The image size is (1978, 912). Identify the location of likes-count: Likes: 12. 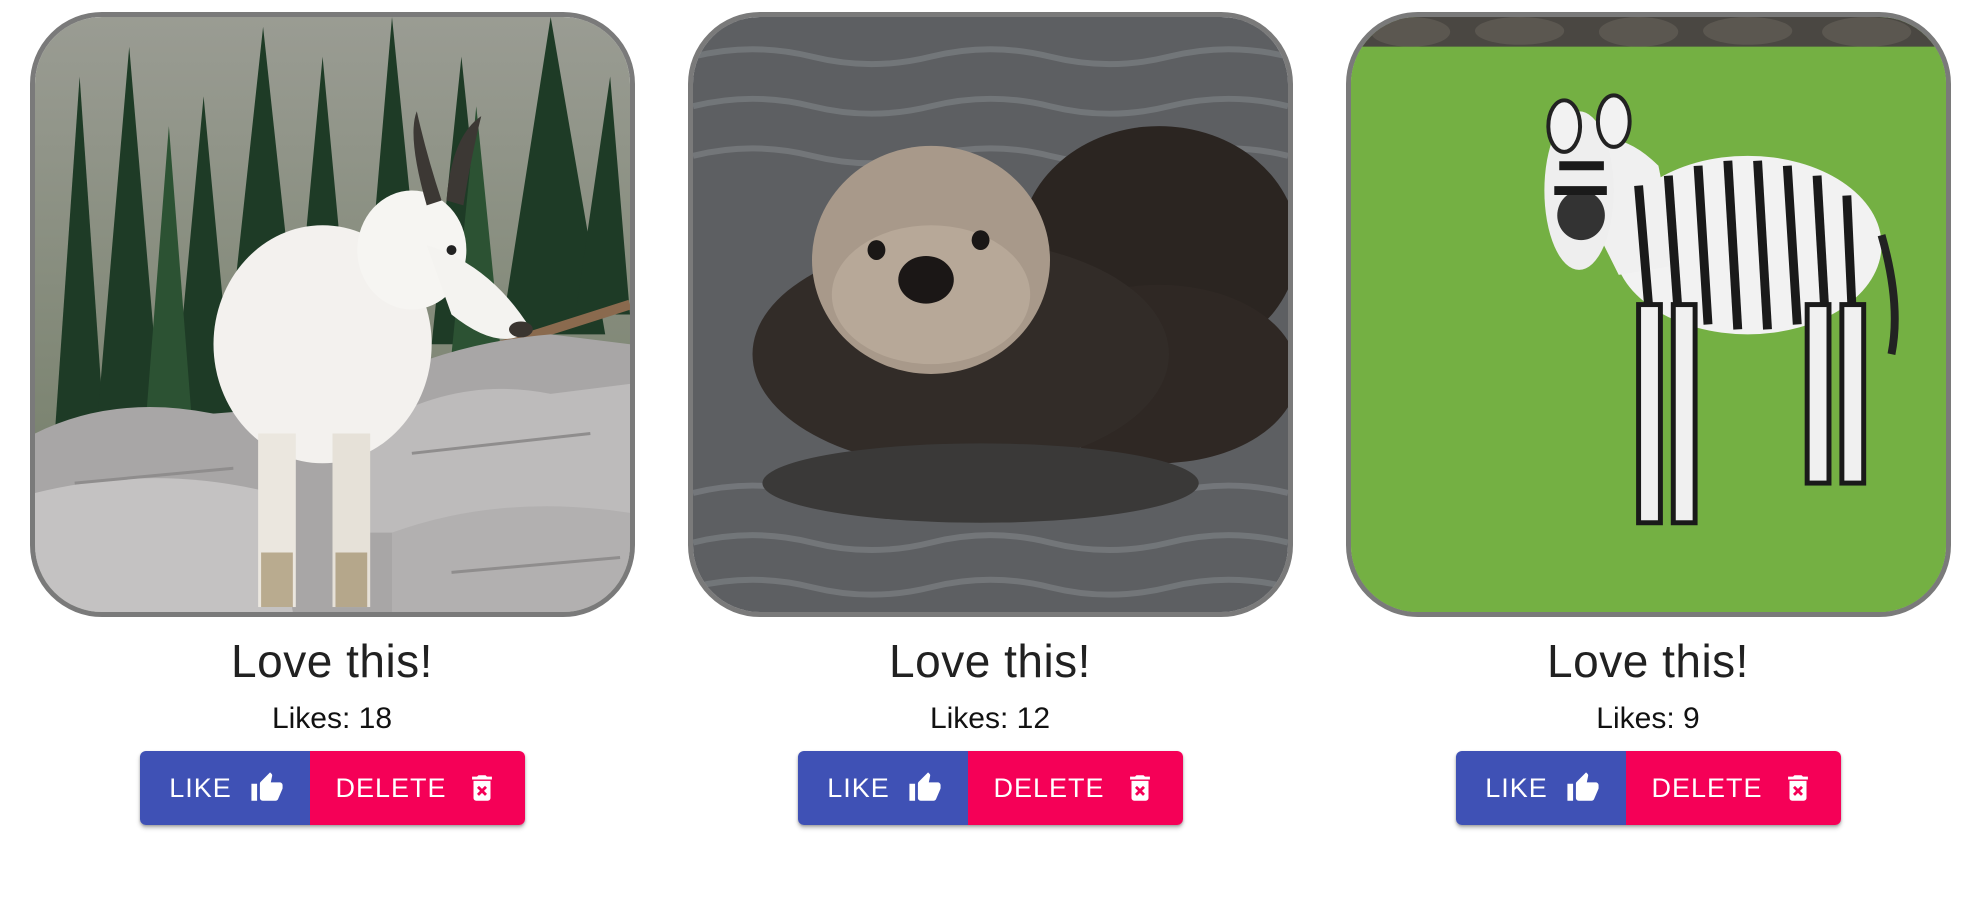
(990, 718).